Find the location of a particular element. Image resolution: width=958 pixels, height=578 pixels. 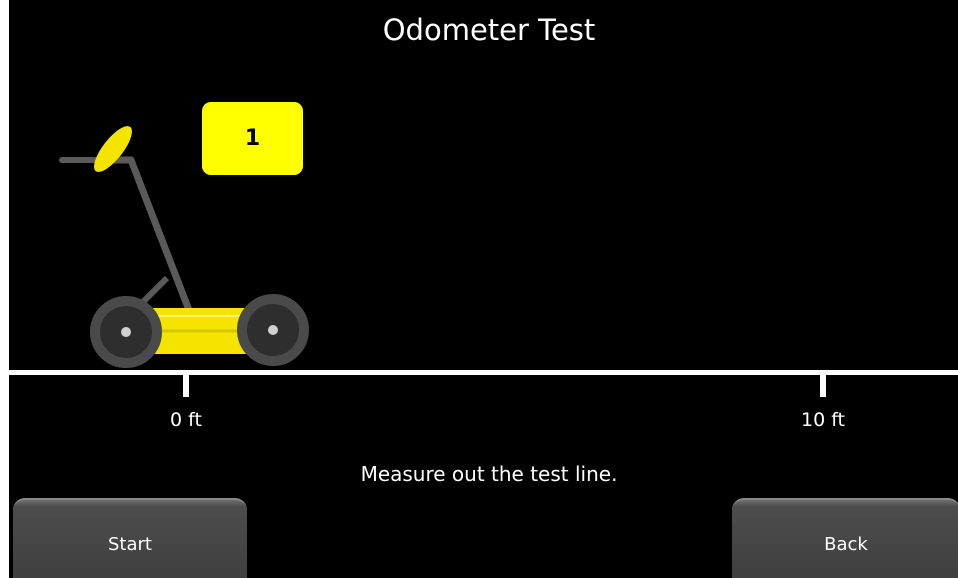

start-distance-label: 0 ft is located at coordinates (186, 420).